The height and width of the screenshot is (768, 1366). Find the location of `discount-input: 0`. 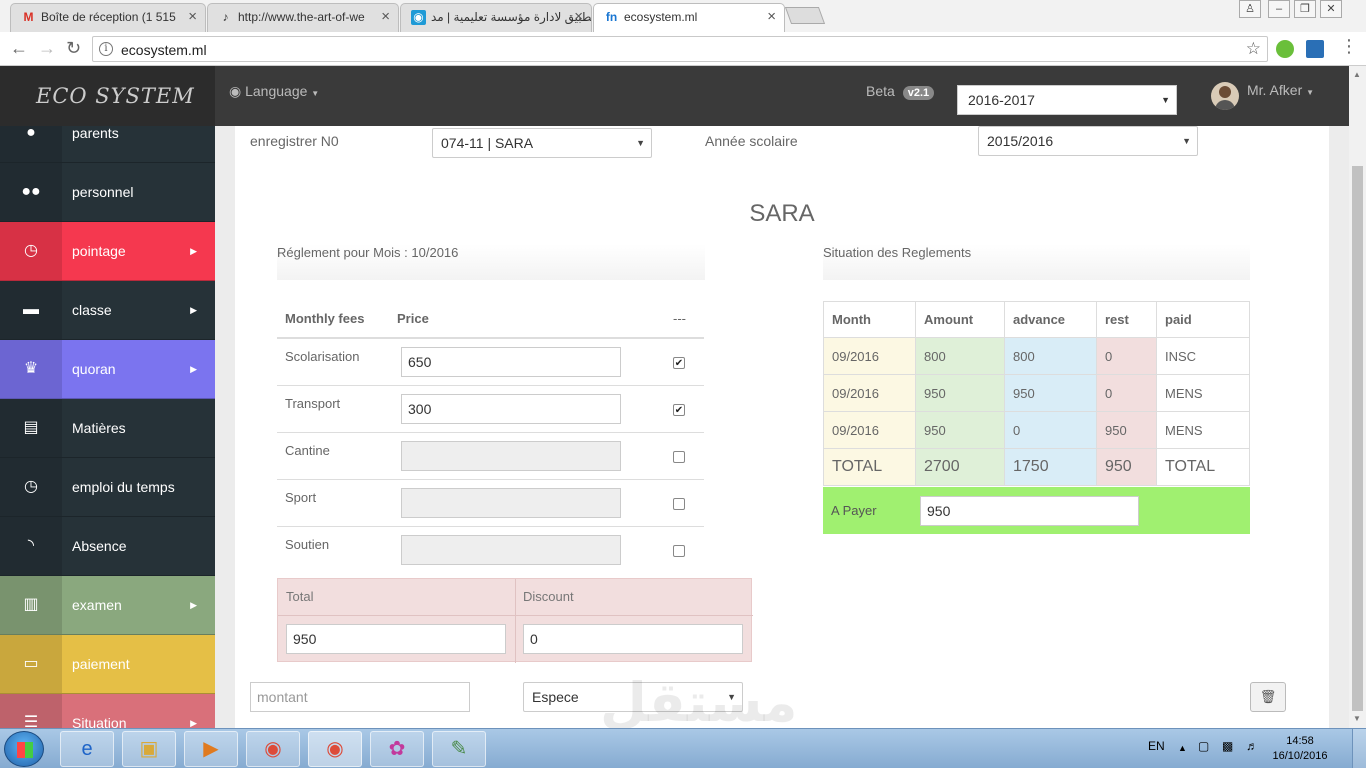

discount-input: 0 is located at coordinates (633, 639).